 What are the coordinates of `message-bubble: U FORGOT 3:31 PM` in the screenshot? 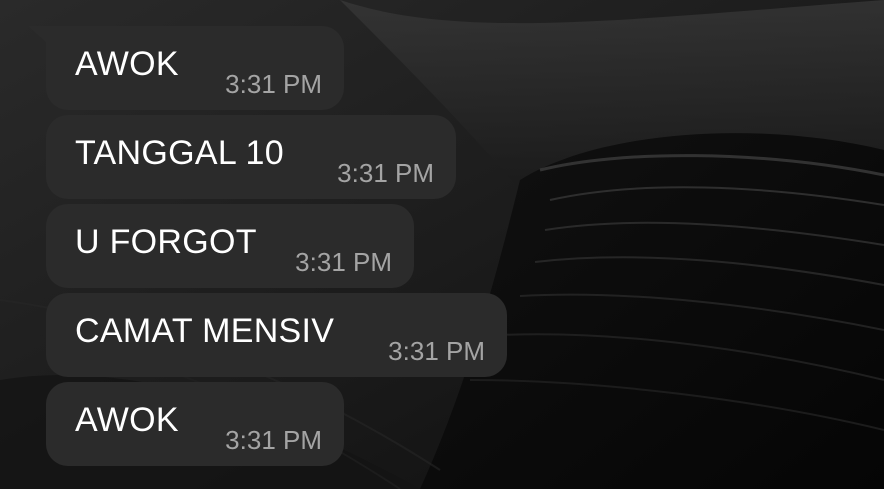 It's located at (230, 246).